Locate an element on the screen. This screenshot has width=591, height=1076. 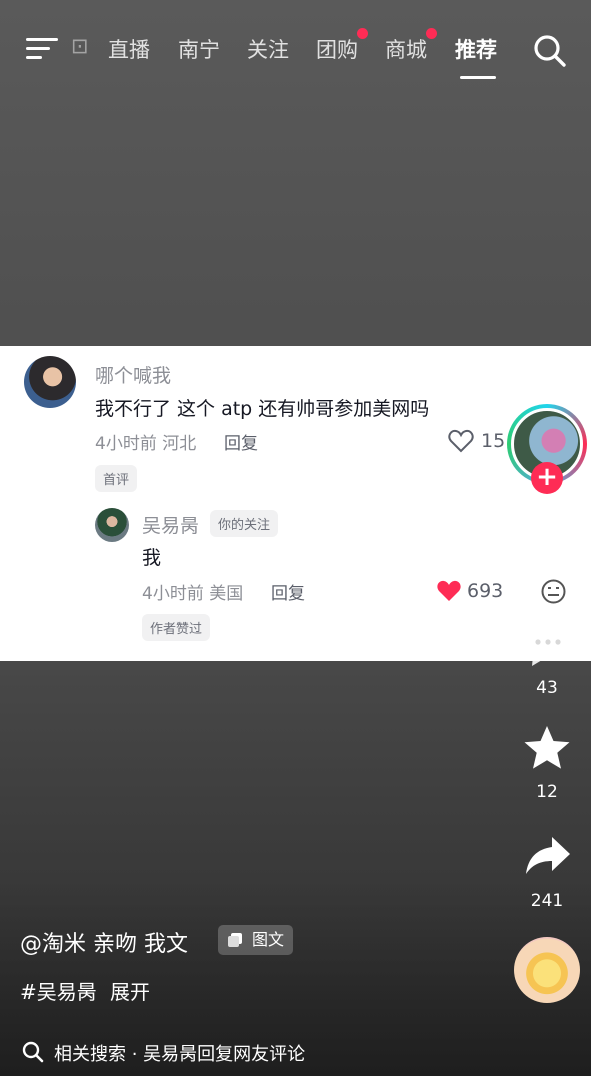
tab-recommend: 推荐 is located at coordinates (476, 49).